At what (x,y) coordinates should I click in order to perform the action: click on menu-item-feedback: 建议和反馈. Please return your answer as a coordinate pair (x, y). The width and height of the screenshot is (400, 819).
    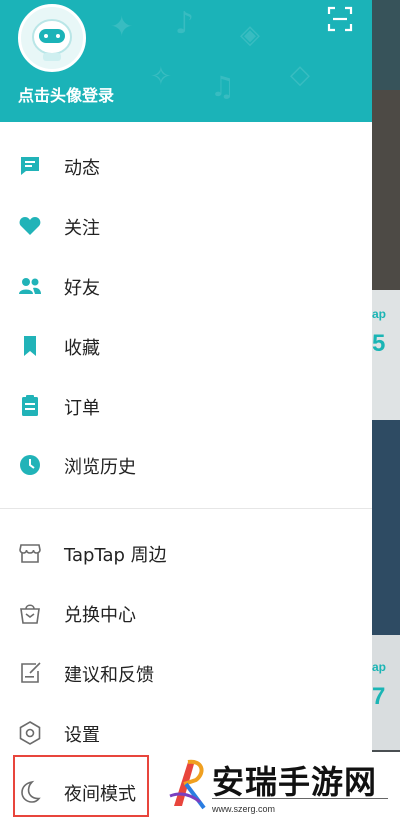
    Looking at the image, I should click on (186, 674).